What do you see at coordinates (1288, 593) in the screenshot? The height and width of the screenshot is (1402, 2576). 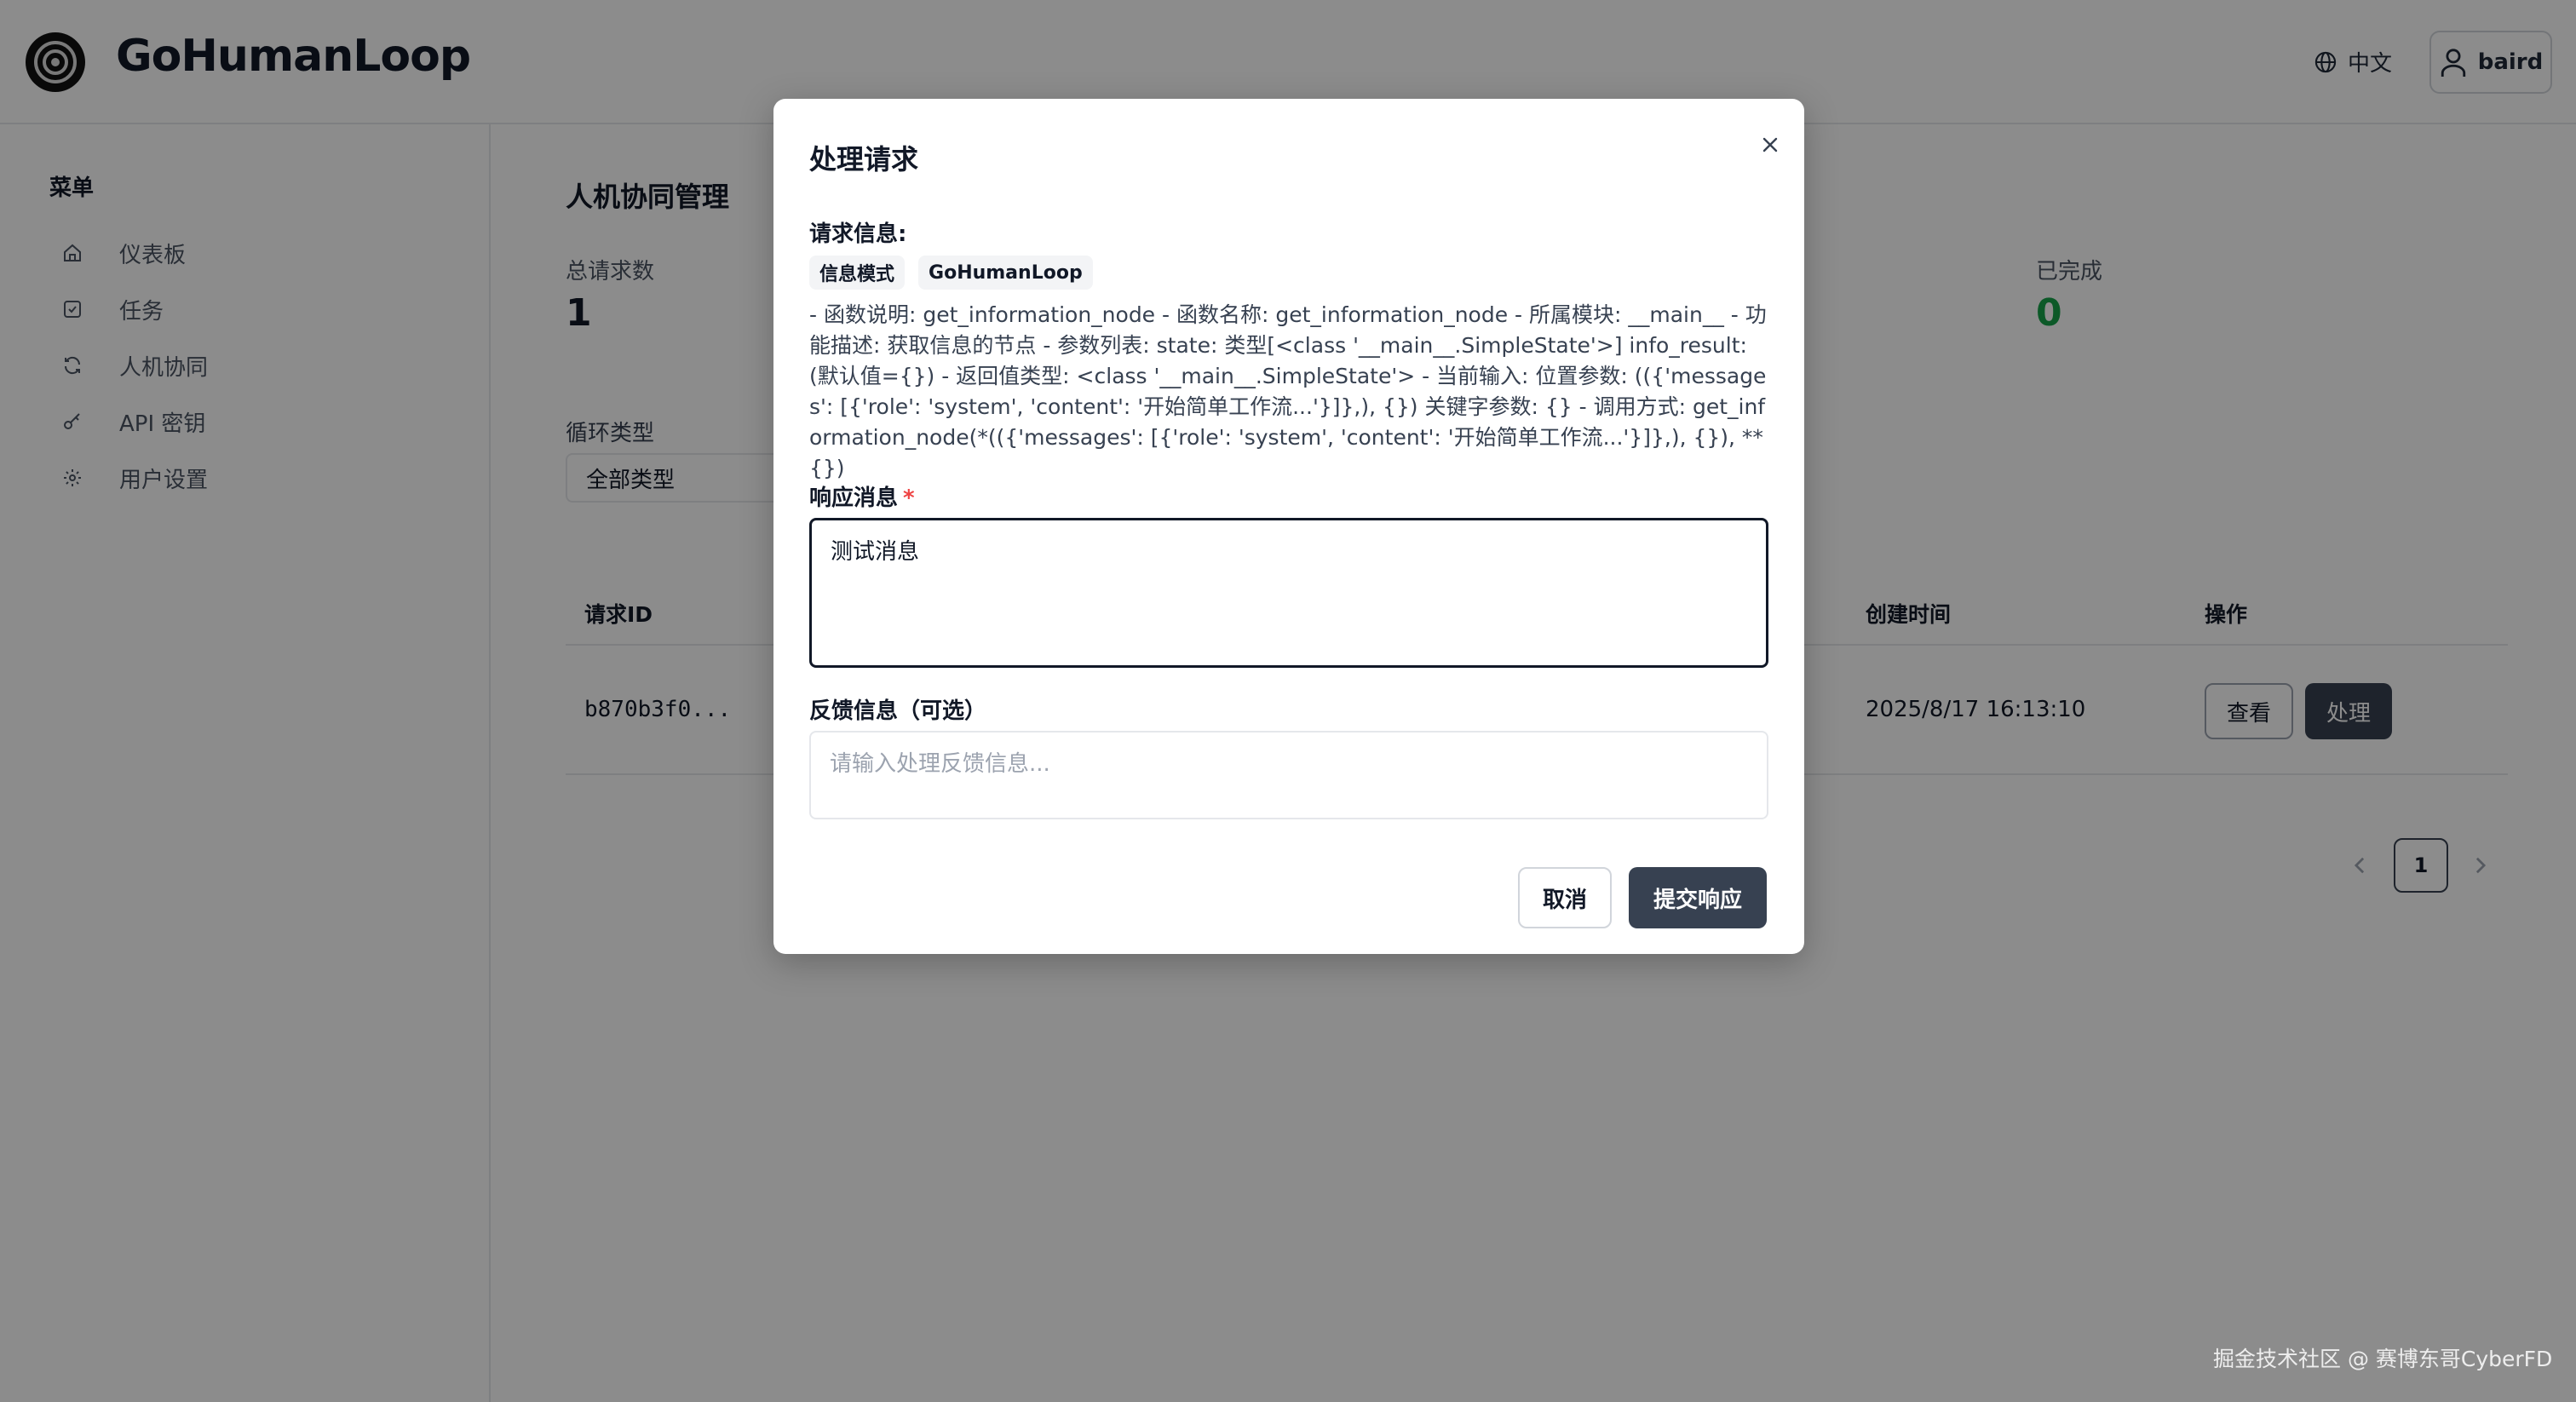 I see `response-message-input` at bounding box center [1288, 593].